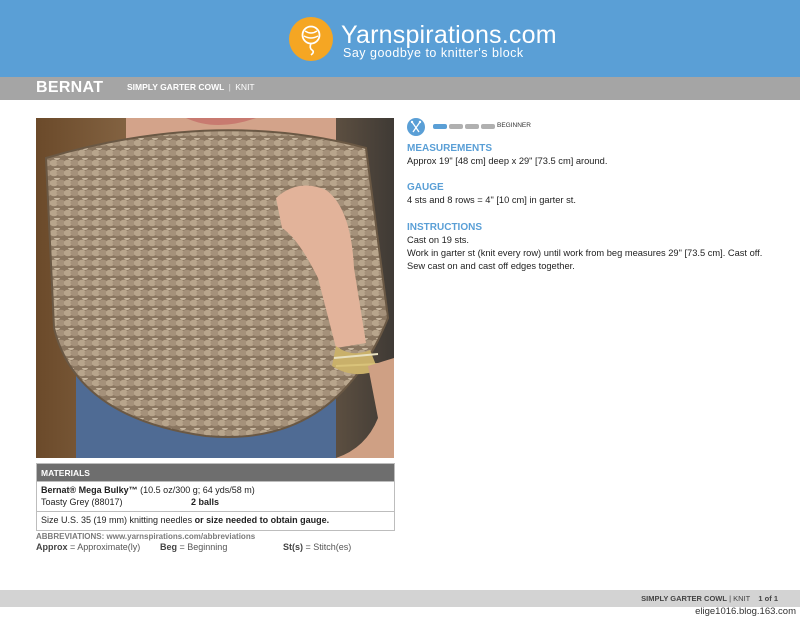 This screenshot has width=800, height=618. I want to click on watermark: elige1016.blog.163.com, so click(745, 611).